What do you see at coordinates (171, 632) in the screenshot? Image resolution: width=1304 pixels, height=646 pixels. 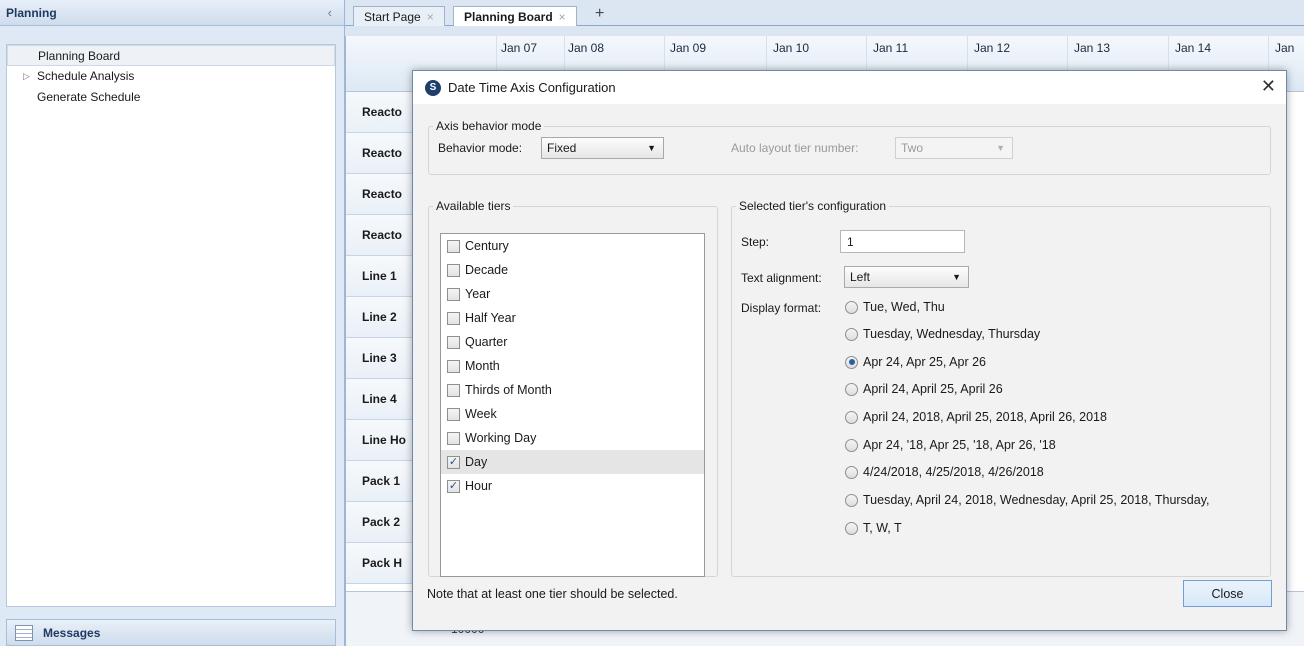 I see `messages-panel-header: Messages` at bounding box center [171, 632].